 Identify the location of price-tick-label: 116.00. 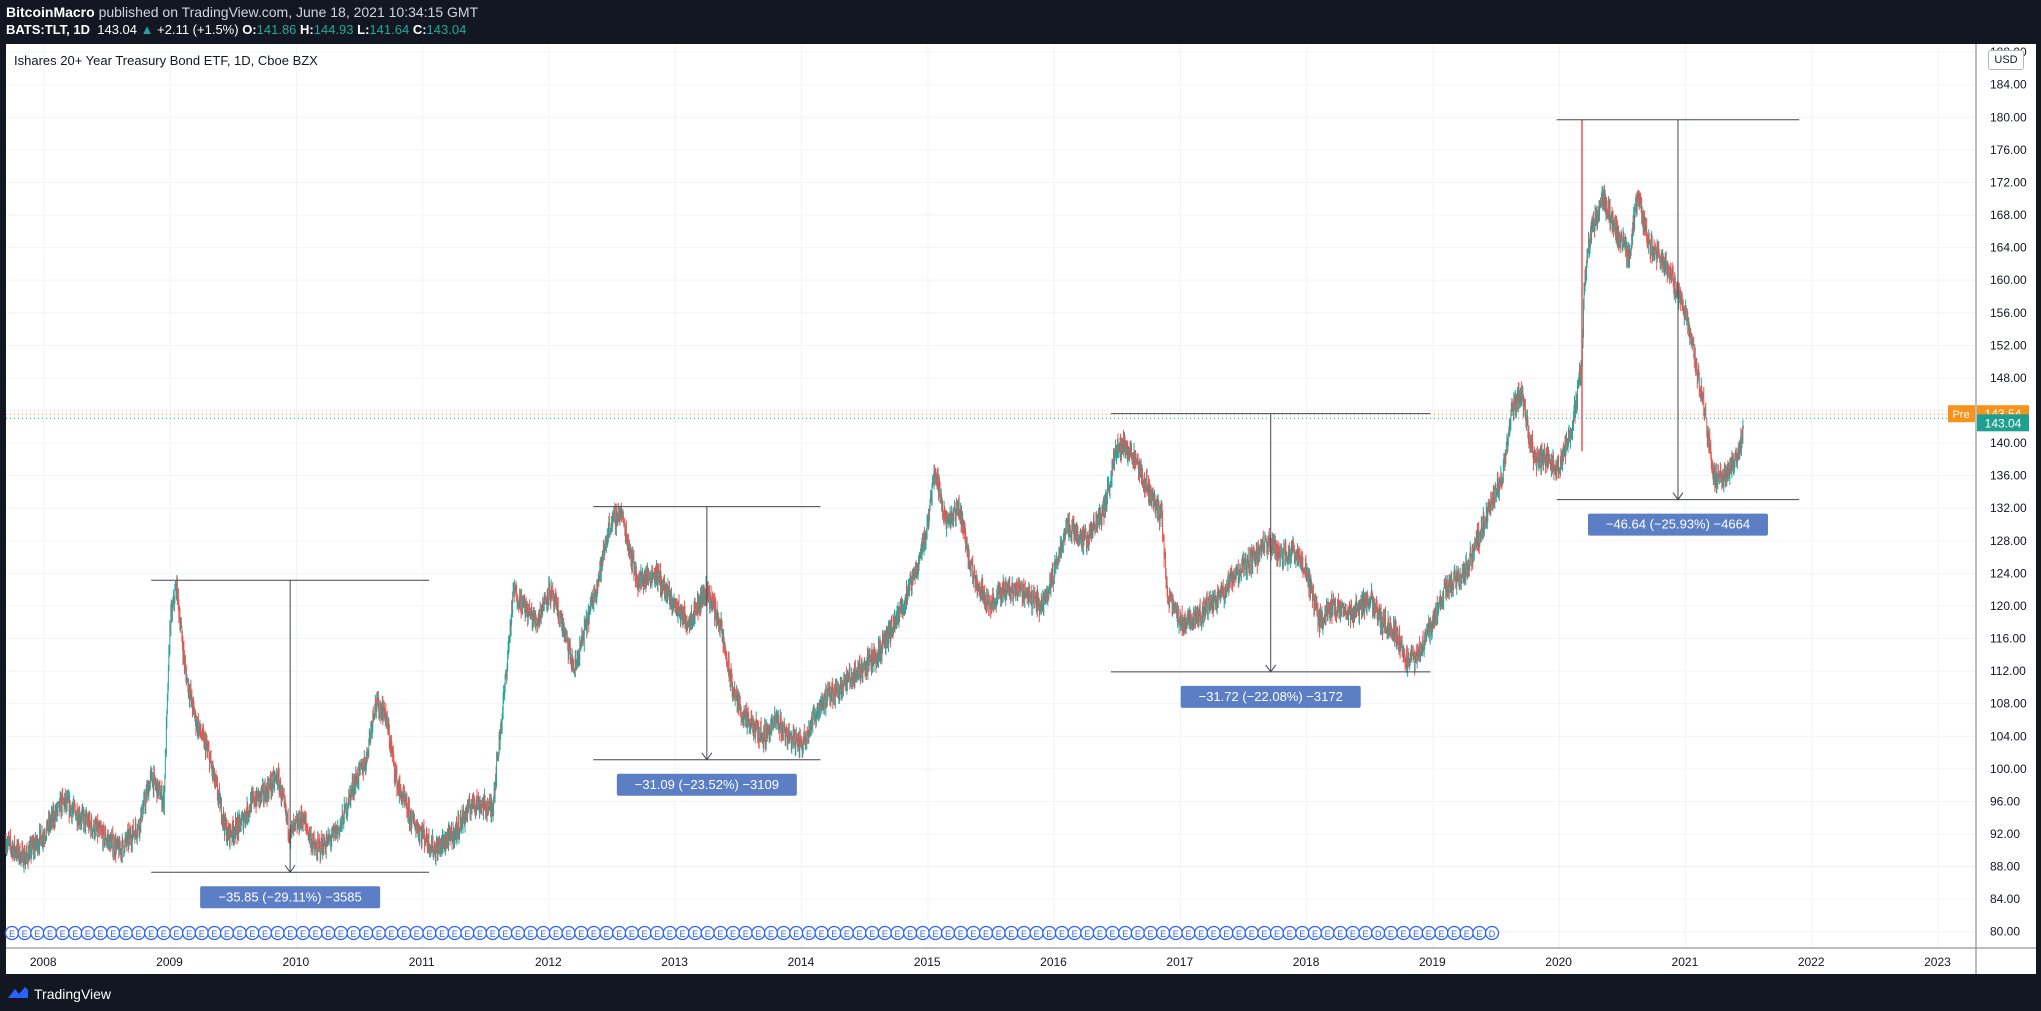
(2008, 639).